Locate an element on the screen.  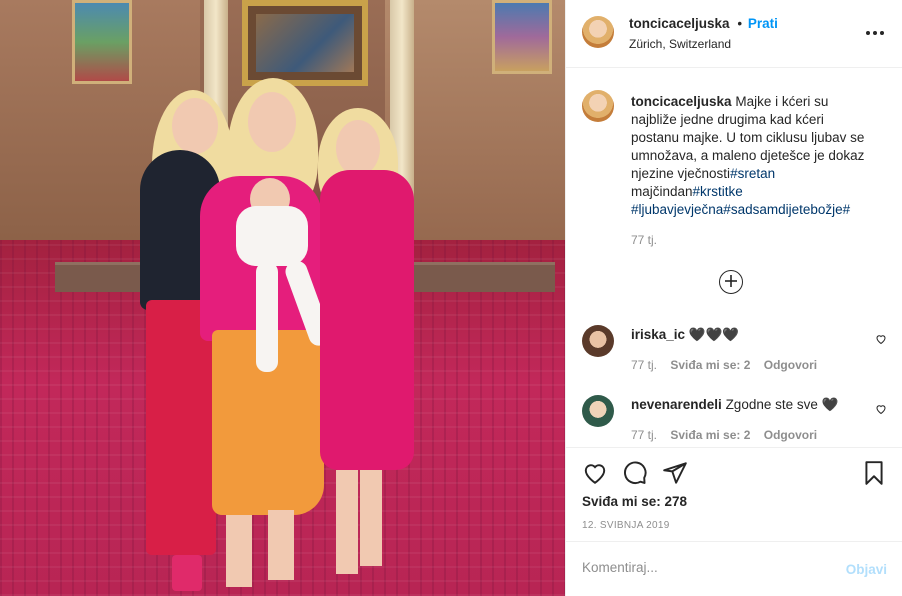
author-line: toncicaceljuska • Prati is located at coordinates (703, 23).